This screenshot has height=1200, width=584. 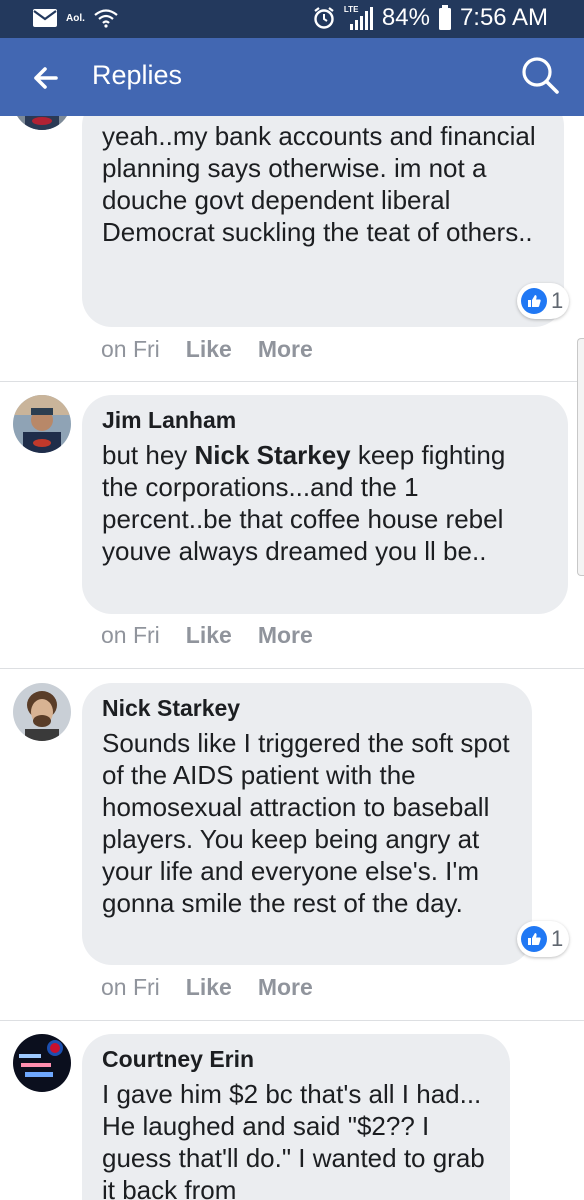 I want to click on back-button, so click(x=46, y=78).